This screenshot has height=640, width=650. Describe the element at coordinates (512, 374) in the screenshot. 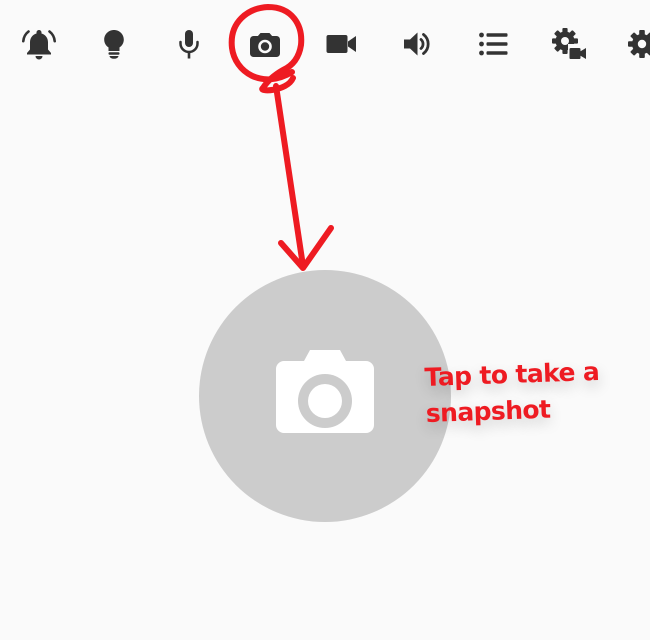

I see `callout-line-1: Tap to take a` at that location.